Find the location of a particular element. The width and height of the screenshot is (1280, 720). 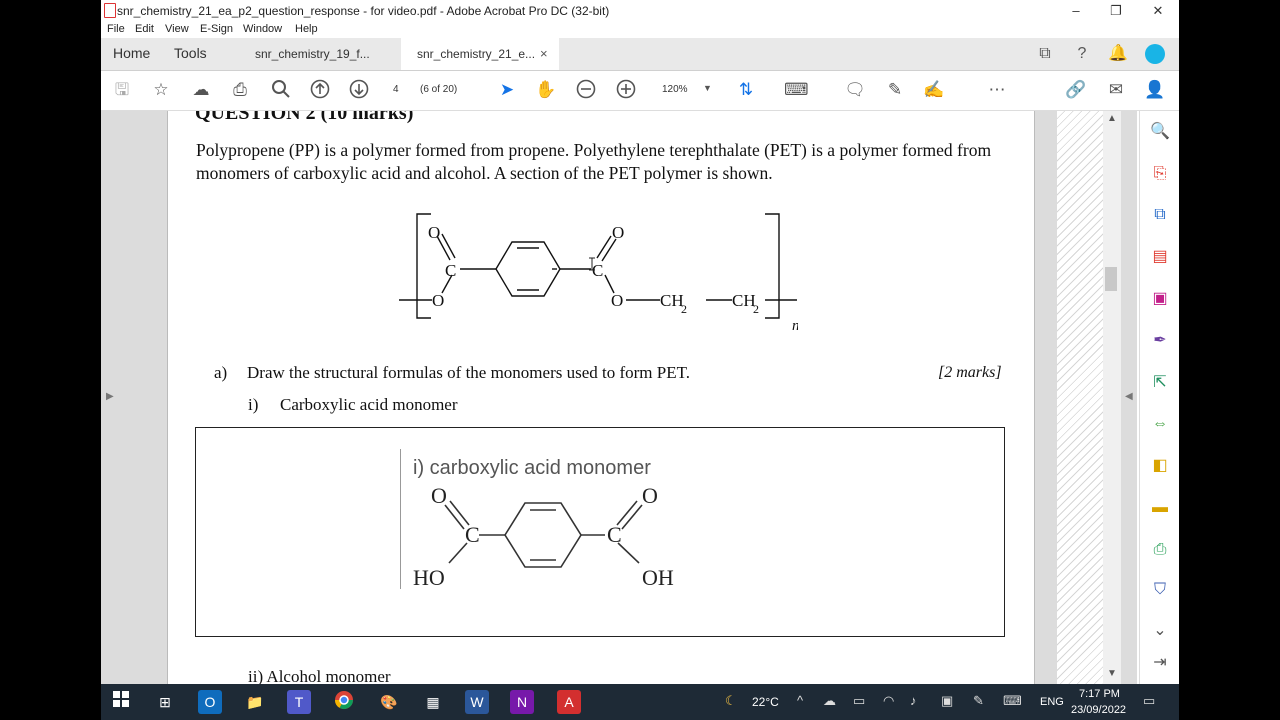

share-screen-icon: ⧉ is located at coordinates (1045, 54).